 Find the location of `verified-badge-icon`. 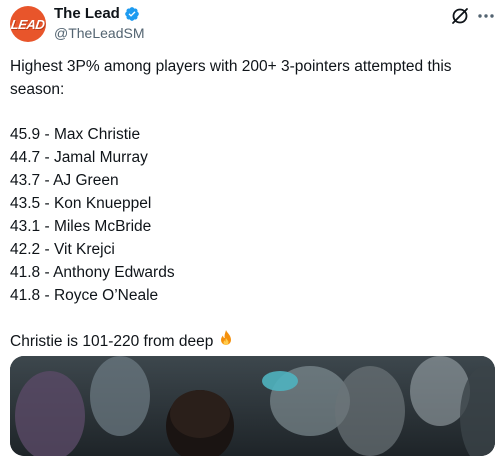

verified-badge-icon is located at coordinates (132, 13).